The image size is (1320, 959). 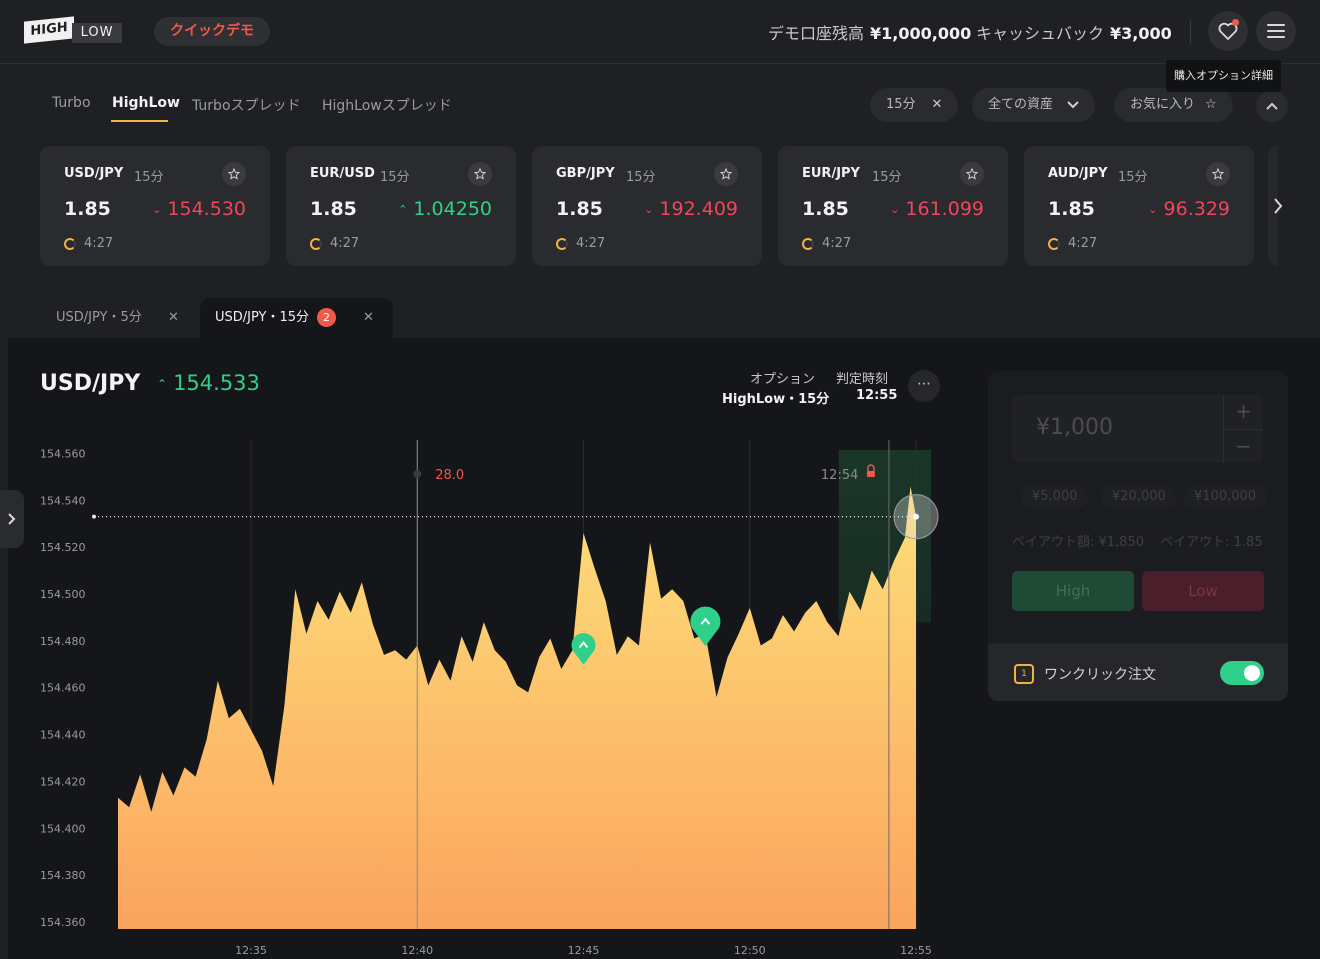 What do you see at coordinates (1137, 429) in the screenshot?
I see `investment-amount-field: ¥1,000 + −` at bounding box center [1137, 429].